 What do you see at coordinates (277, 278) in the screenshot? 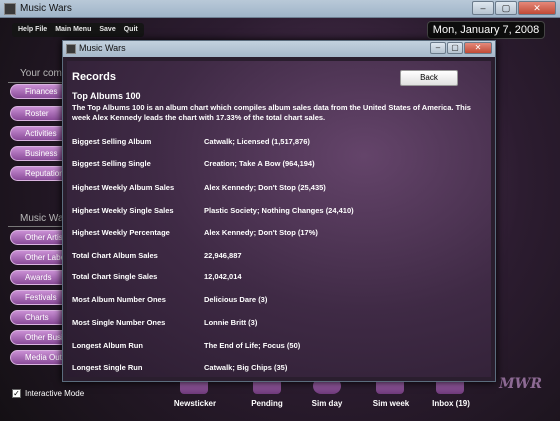
I see `record-row: Total Chart Single Sales 12,042,014` at bounding box center [277, 278].